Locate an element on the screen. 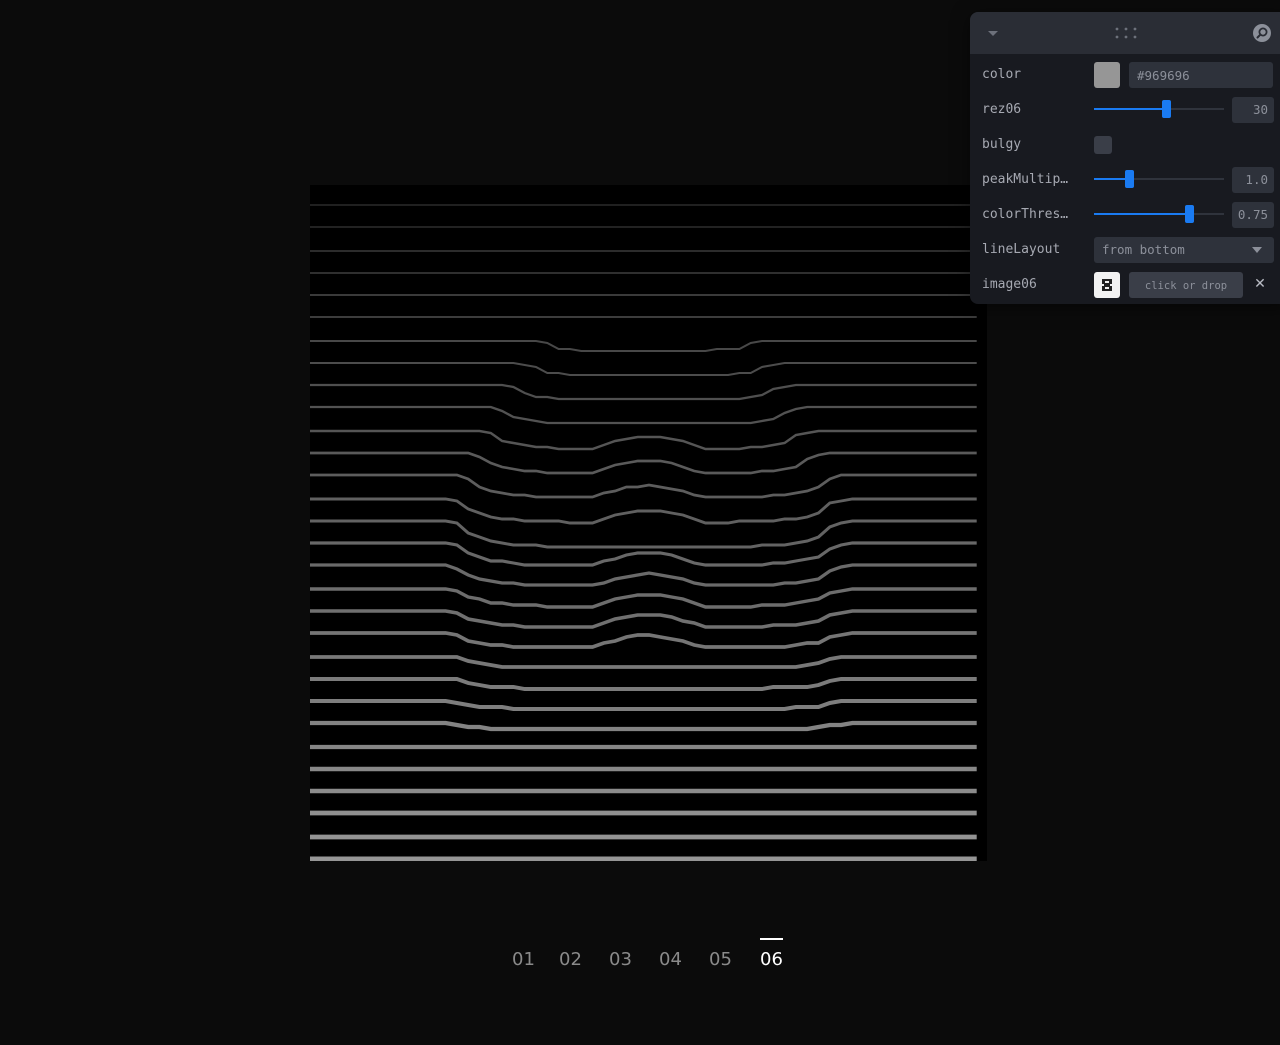 This screenshot has height=1045, width=1280. peak-multiplier-slider is located at coordinates (1159, 179).